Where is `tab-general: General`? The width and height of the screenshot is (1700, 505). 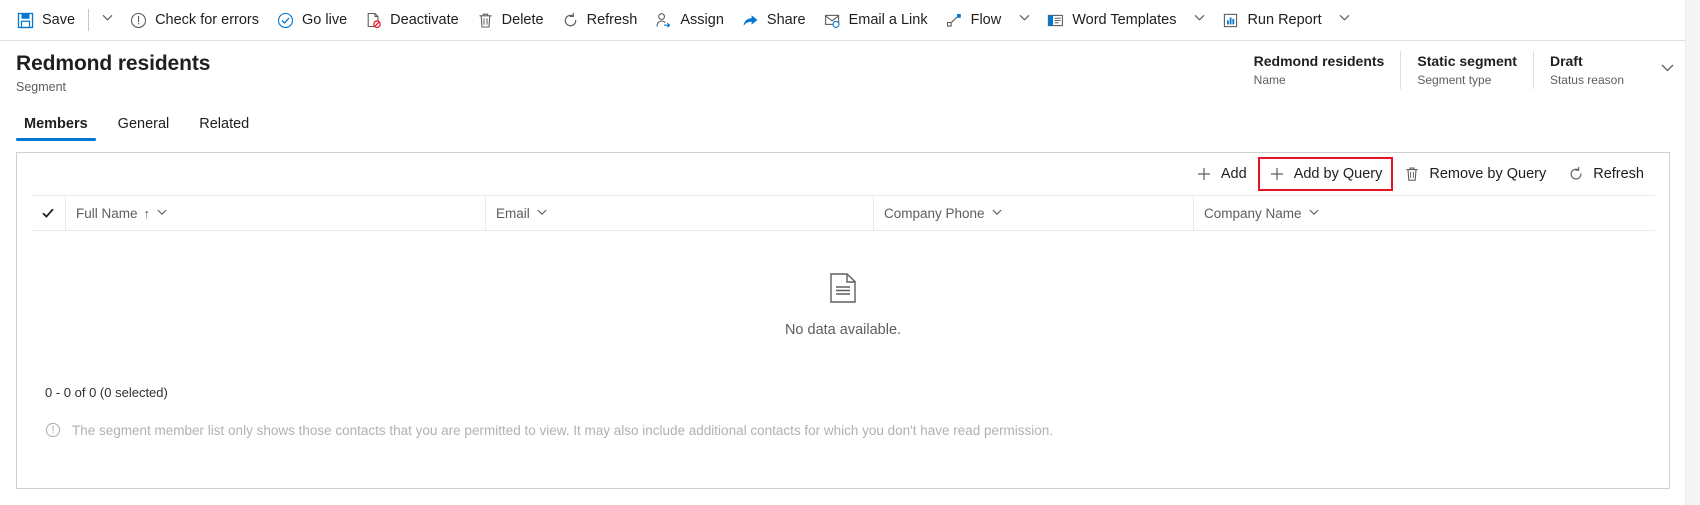 tab-general: General is located at coordinates (144, 128).